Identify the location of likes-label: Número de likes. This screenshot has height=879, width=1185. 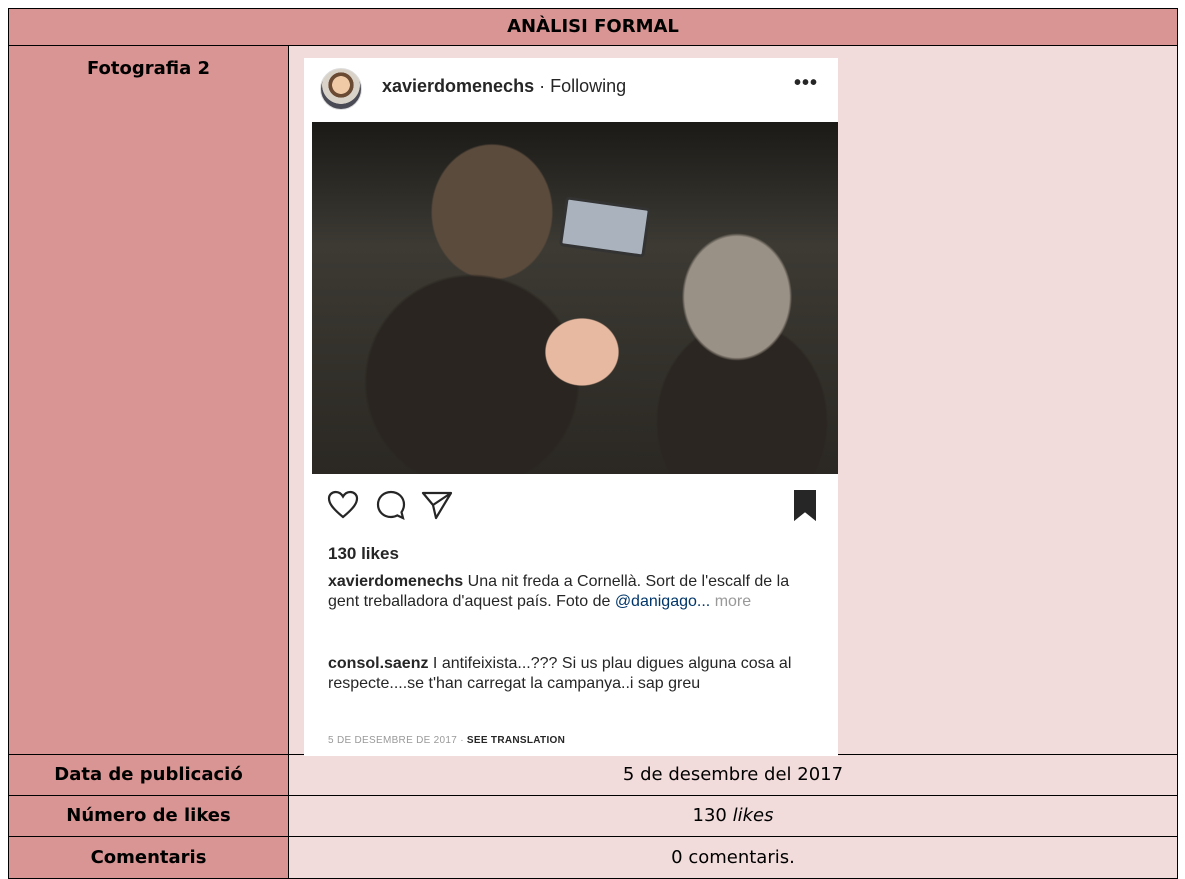
(148, 815).